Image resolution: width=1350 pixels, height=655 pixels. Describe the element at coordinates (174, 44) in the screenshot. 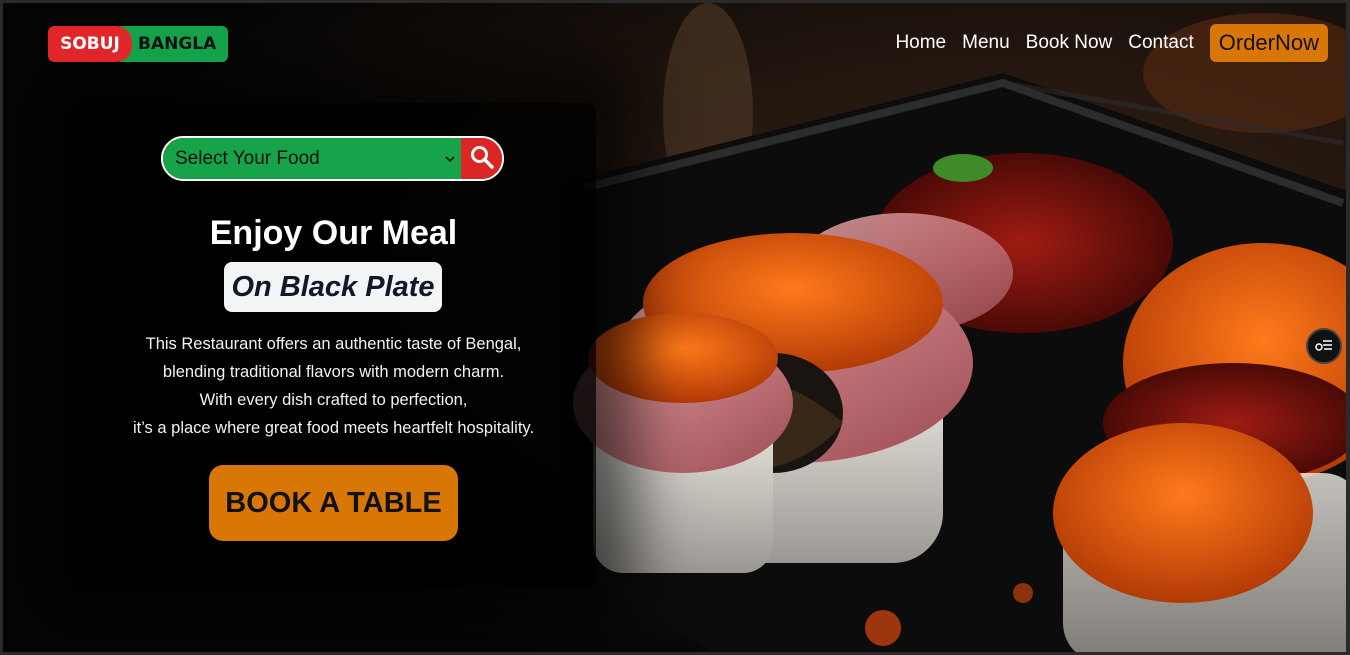

I see `brand-logo-right: BANGLA` at that location.